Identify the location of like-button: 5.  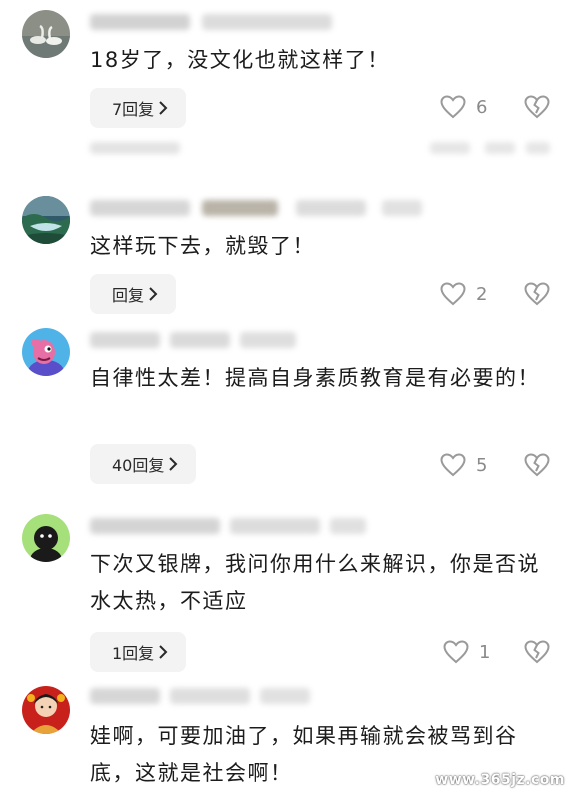
(463, 465).